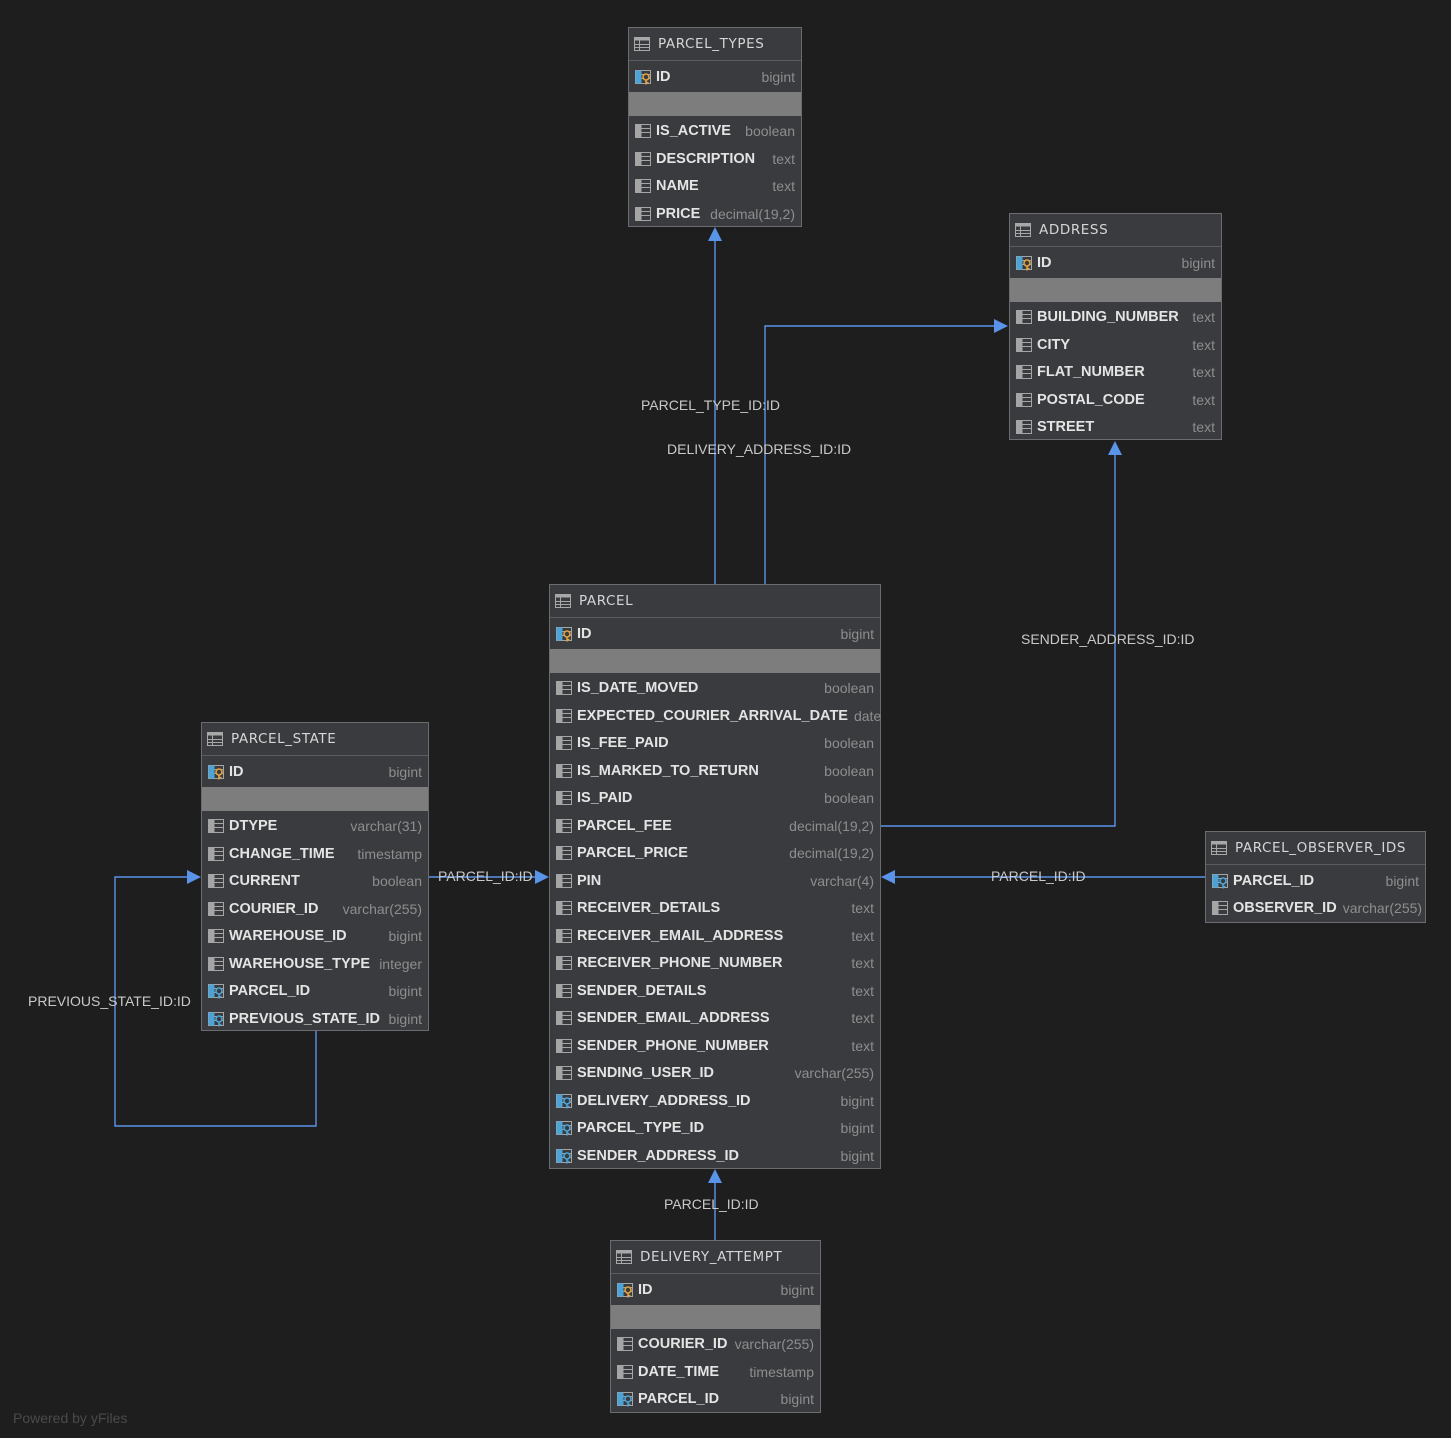 Image resolution: width=1451 pixels, height=1438 pixels. What do you see at coordinates (715, 799) in the screenshot?
I see `column-row: IS_PAID boolean` at bounding box center [715, 799].